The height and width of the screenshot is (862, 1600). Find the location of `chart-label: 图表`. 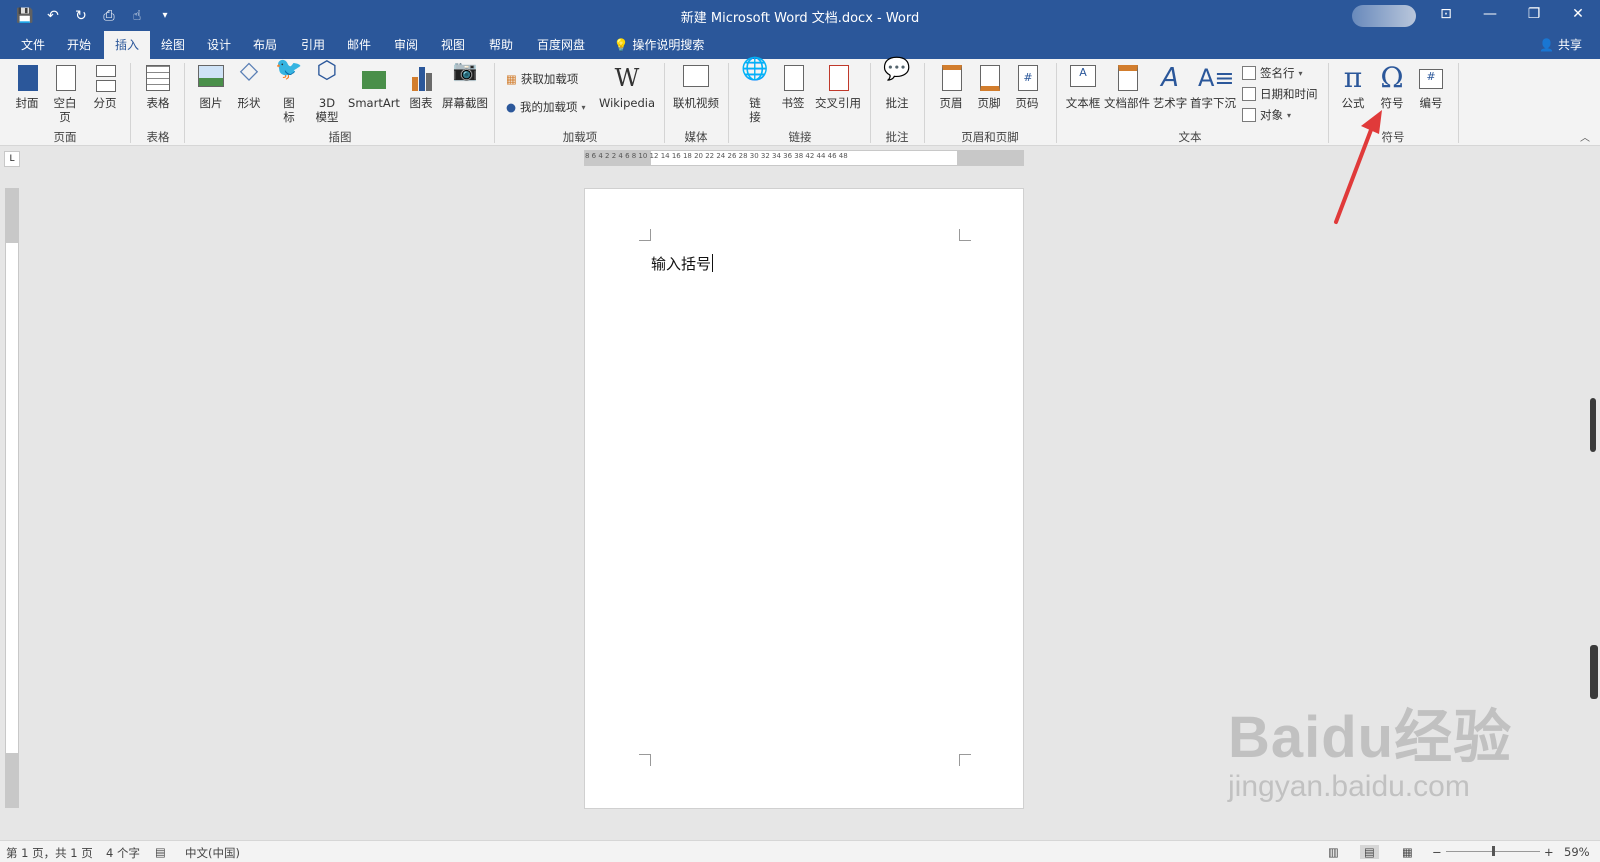

chart-label: 图表 is located at coordinates (421, 103).